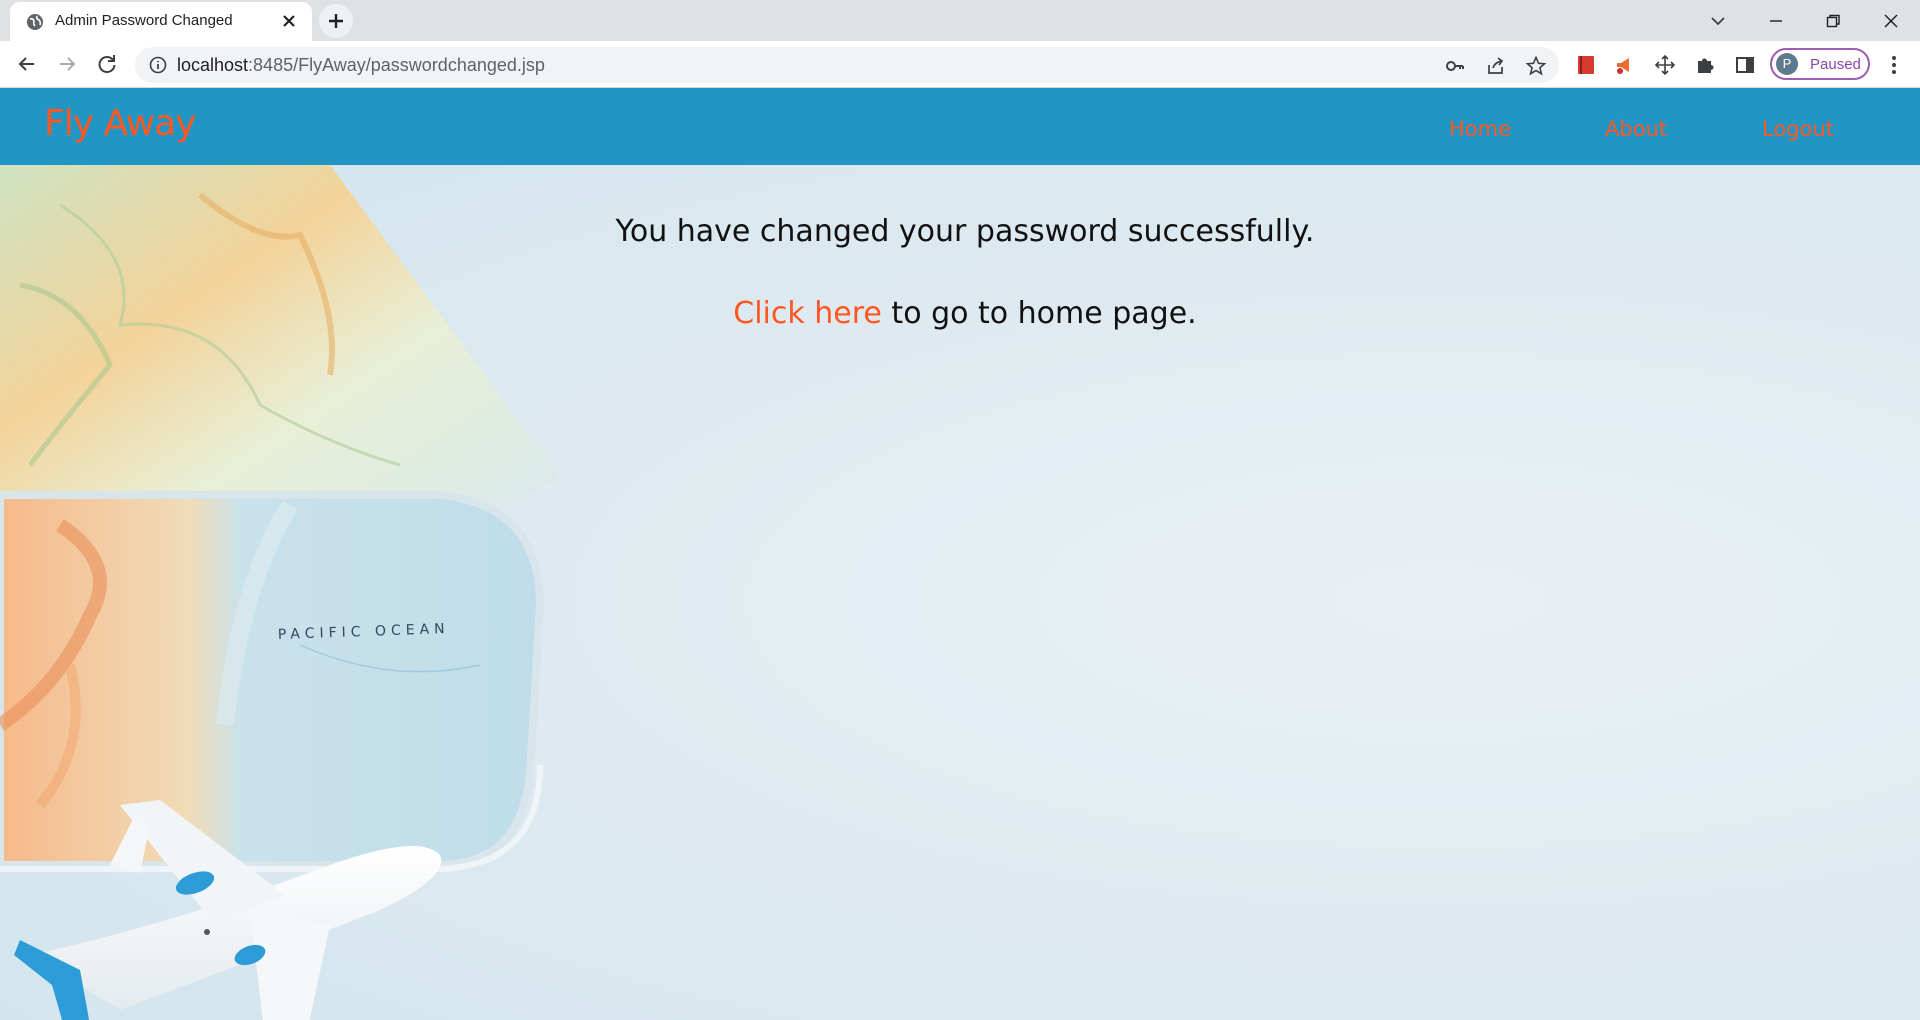  I want to click on more-menu-icon, so click(1894, 65).